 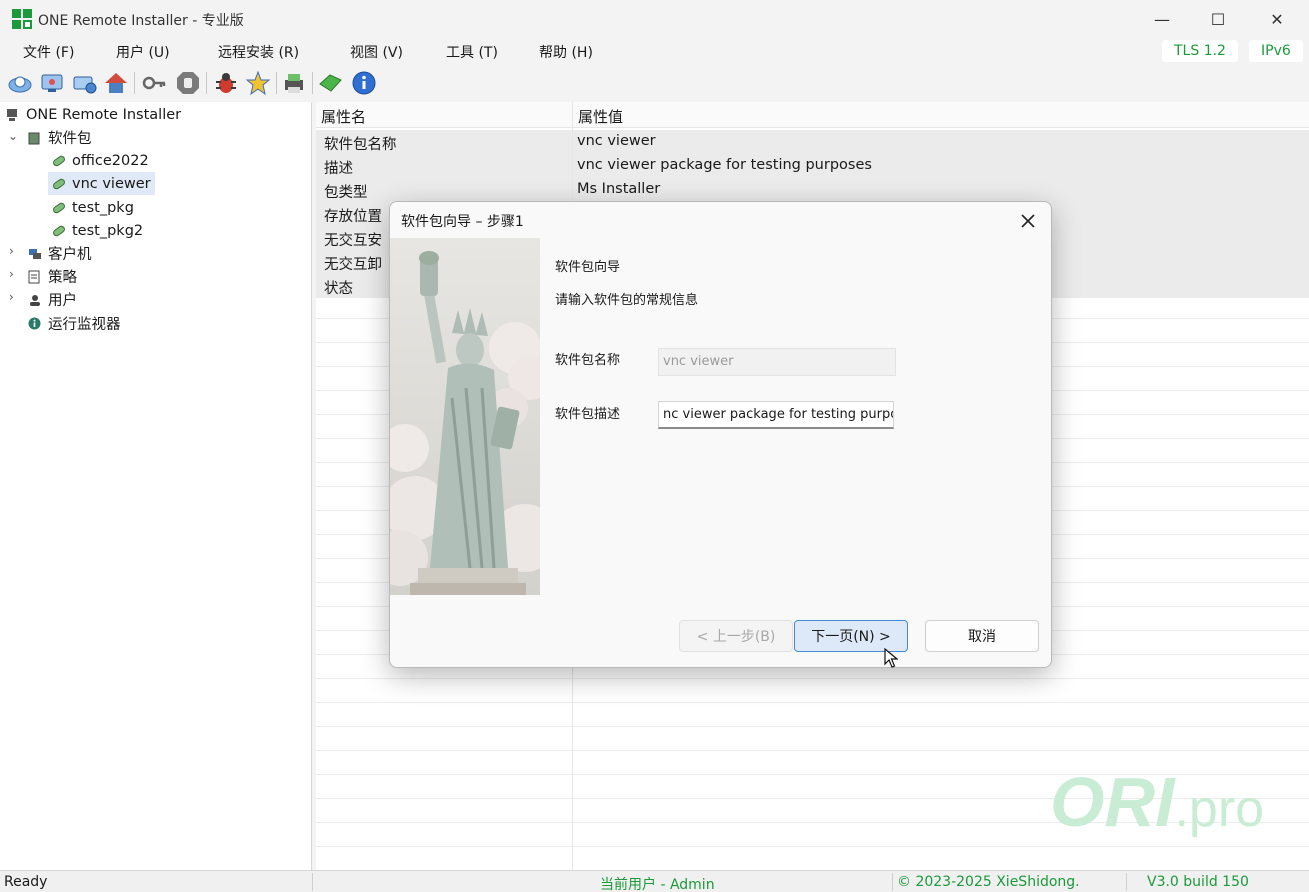 I want to click on package-description-label: 软件包描述, so click(x=588, y=414).